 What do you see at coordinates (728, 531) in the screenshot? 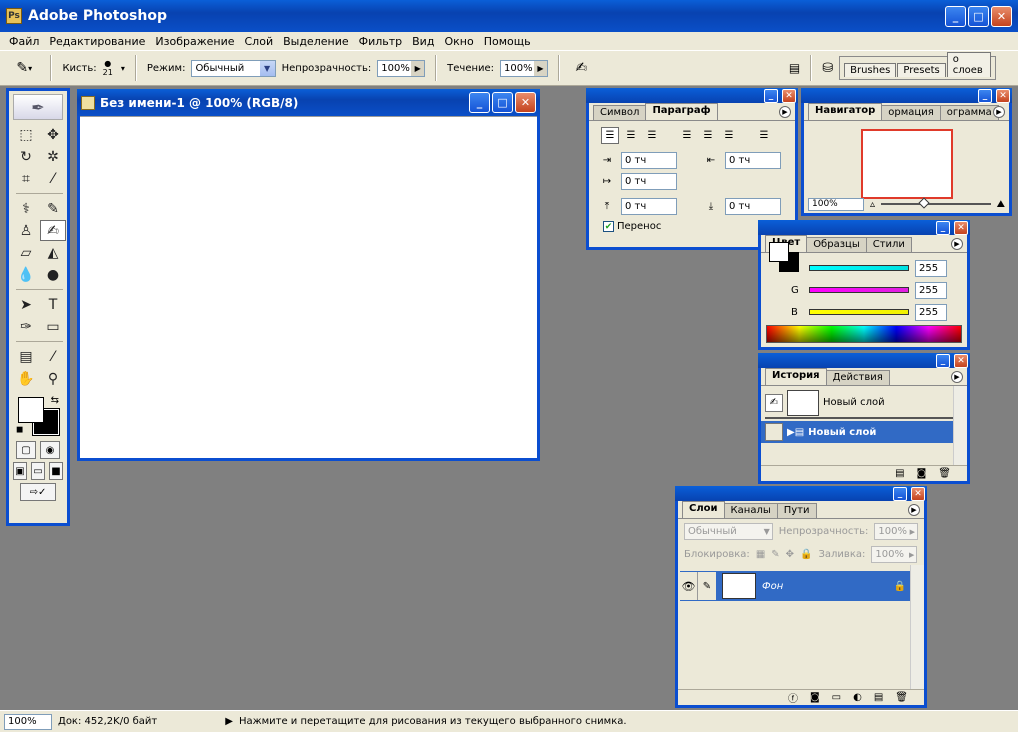
I see `blend-mode-select: Обычный ▼` at bounding box center [728, 531].